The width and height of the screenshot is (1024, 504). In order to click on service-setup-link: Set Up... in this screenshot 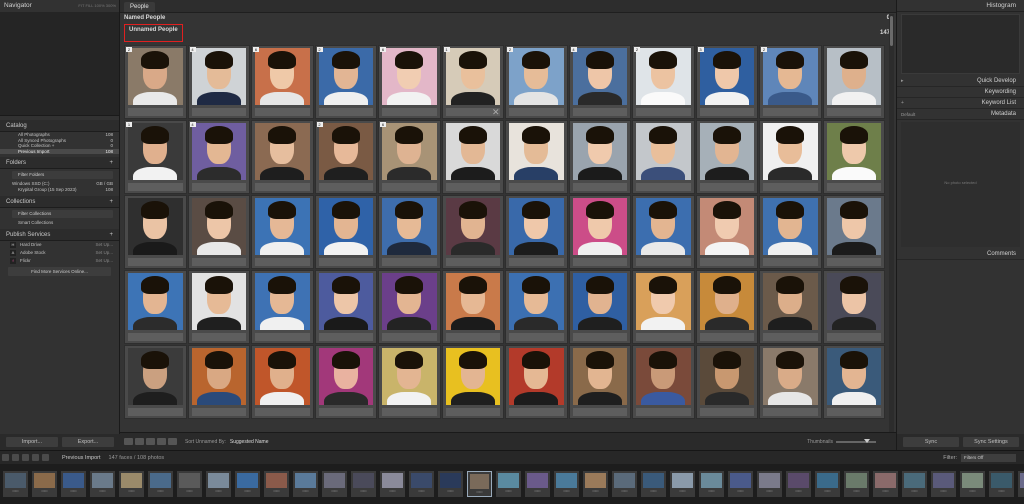, I will do `click(104, 261)`.